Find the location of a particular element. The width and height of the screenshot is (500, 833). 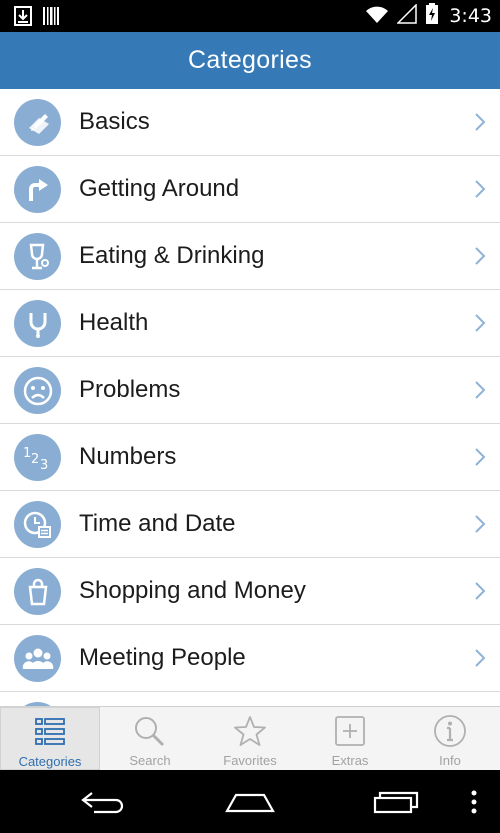

signal-icon is located at coordinates (407, 15).